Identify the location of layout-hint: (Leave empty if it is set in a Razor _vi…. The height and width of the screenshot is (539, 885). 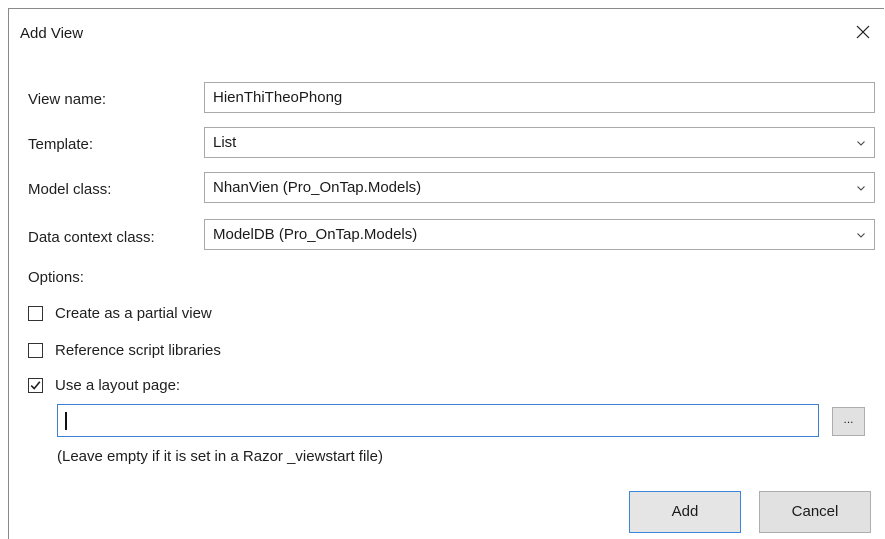
(220, 456).